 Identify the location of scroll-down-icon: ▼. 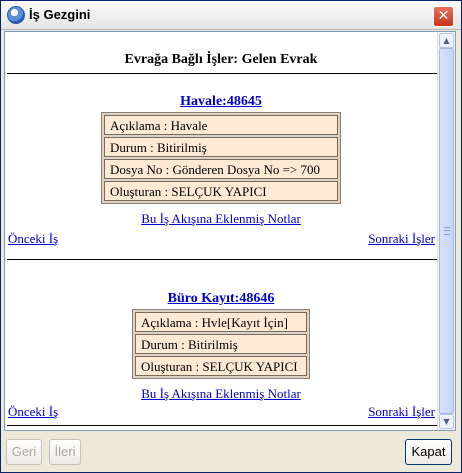
(446, 421).